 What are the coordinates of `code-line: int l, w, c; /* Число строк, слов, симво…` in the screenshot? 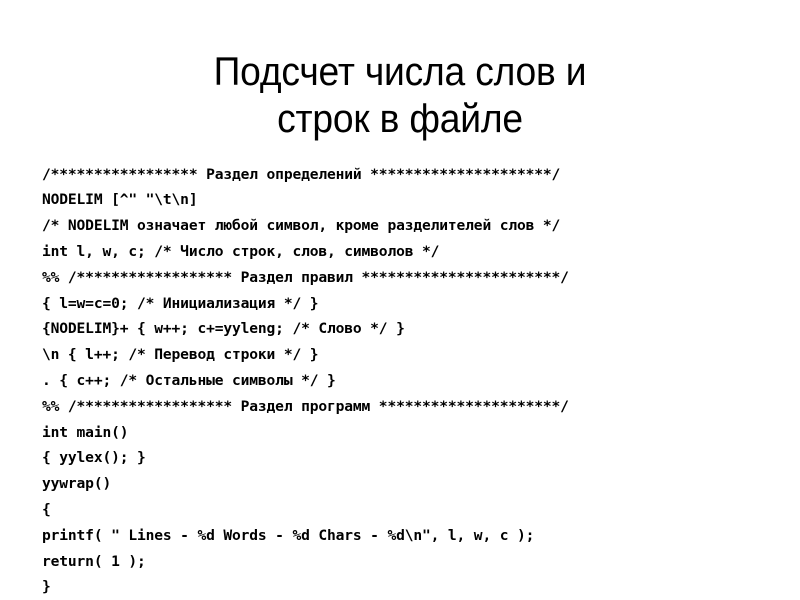 It's located at (241, 251).